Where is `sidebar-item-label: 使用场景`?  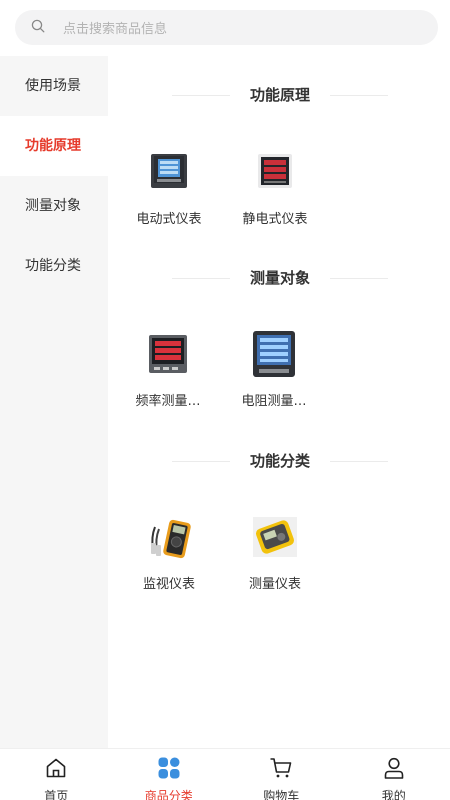
sidebar-item-label: 使用场景 is located at coordinates (53, 86).